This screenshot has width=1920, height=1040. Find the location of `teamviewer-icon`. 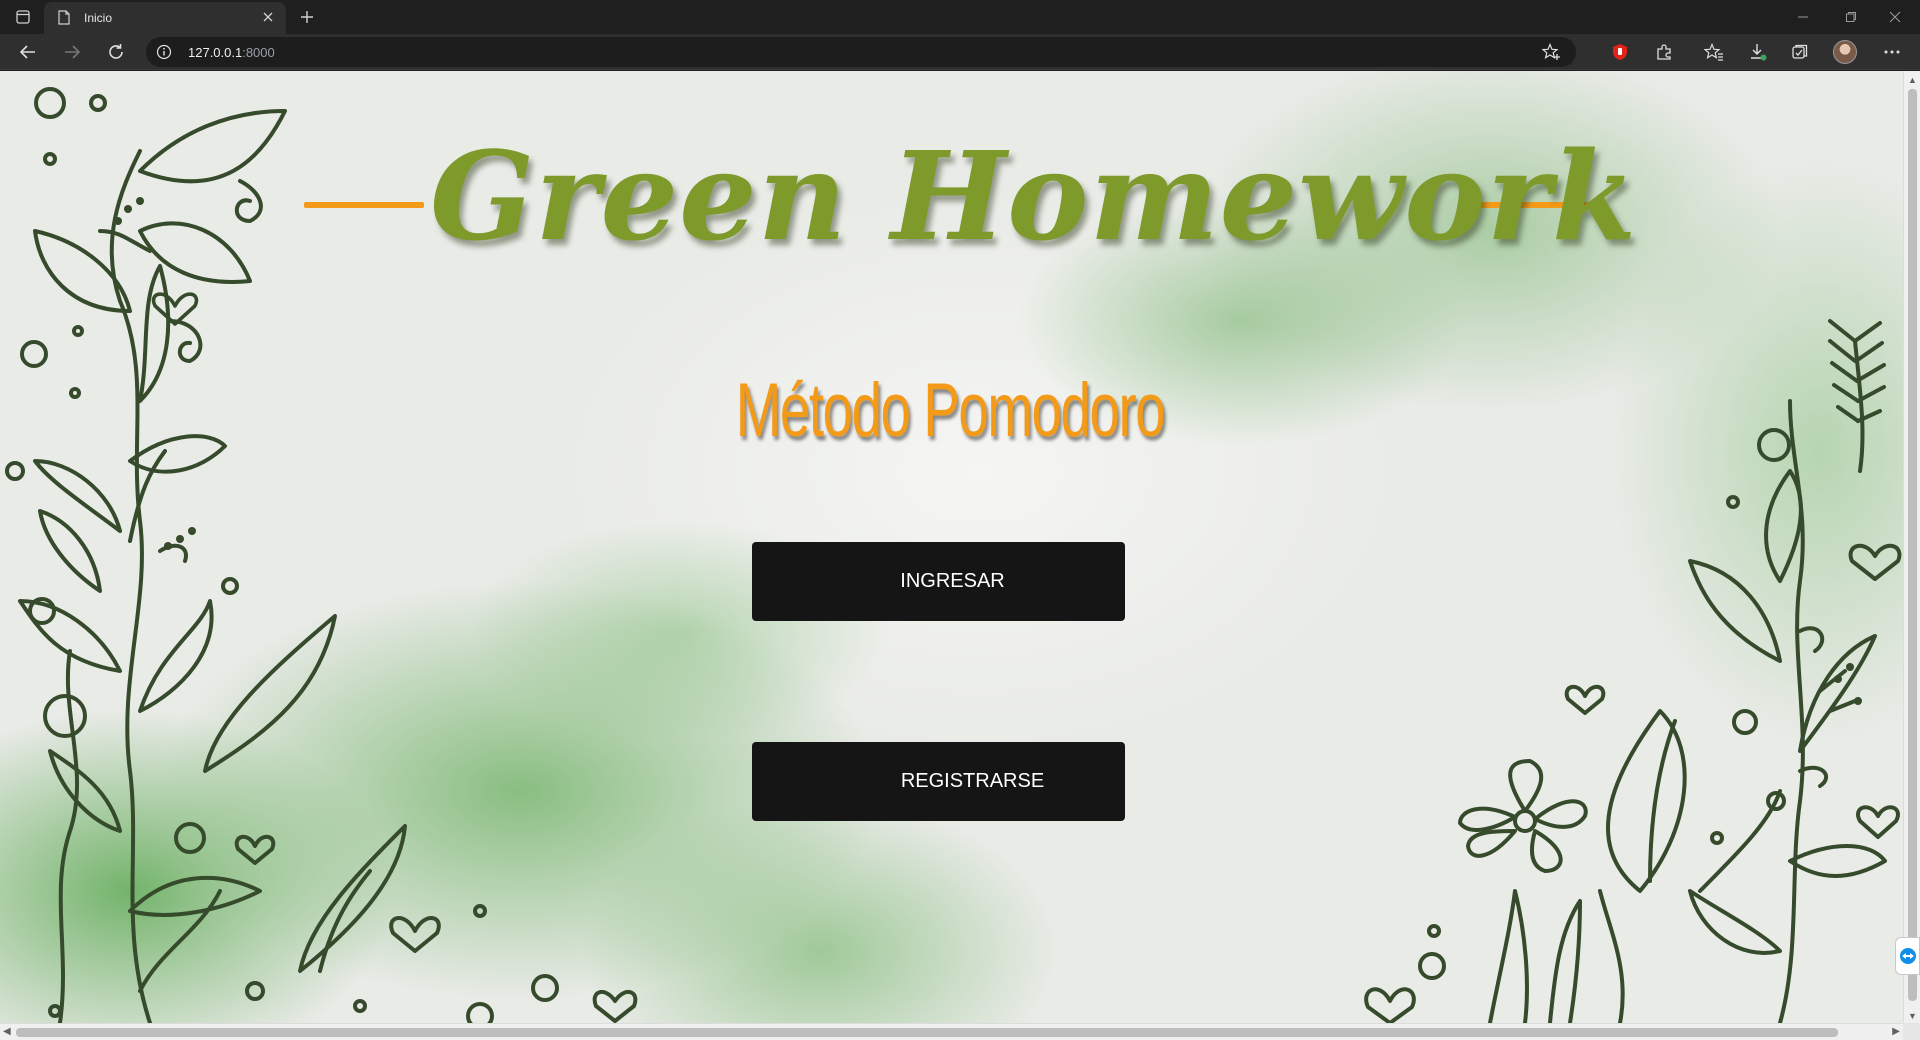

teamviewer-icon is located at coordinates (1907, 956).